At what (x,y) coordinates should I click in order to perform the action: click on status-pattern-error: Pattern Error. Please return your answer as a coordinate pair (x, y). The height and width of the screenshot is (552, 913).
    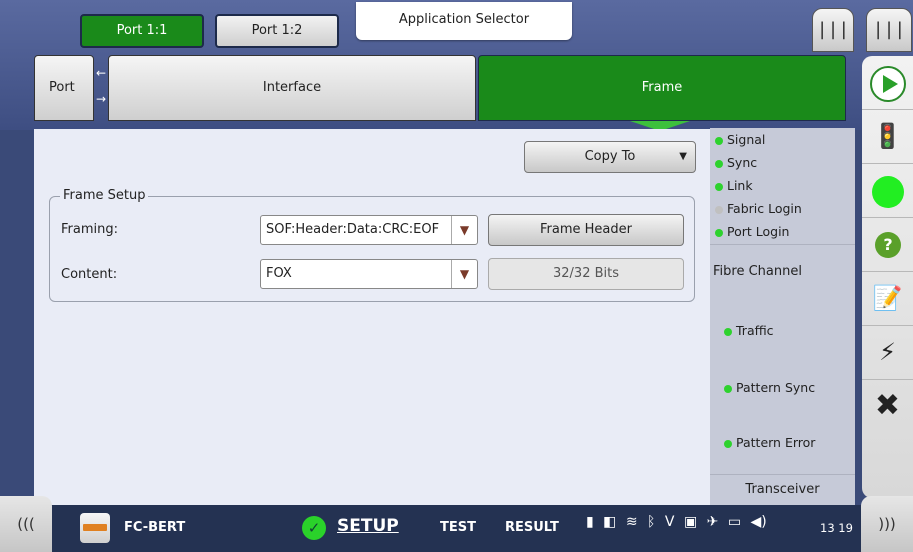
    Looking at the image, I should click on (769, 442).